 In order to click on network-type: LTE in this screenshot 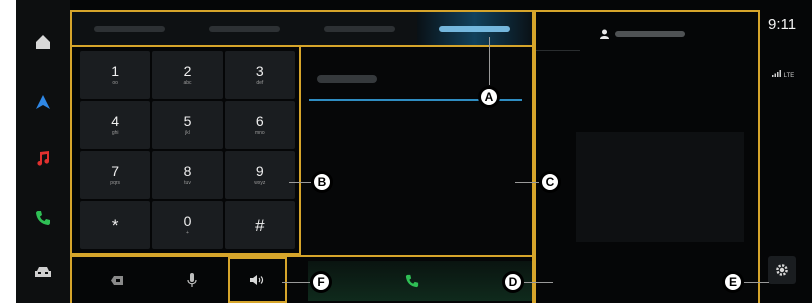, I will do `click(789, 76)`.